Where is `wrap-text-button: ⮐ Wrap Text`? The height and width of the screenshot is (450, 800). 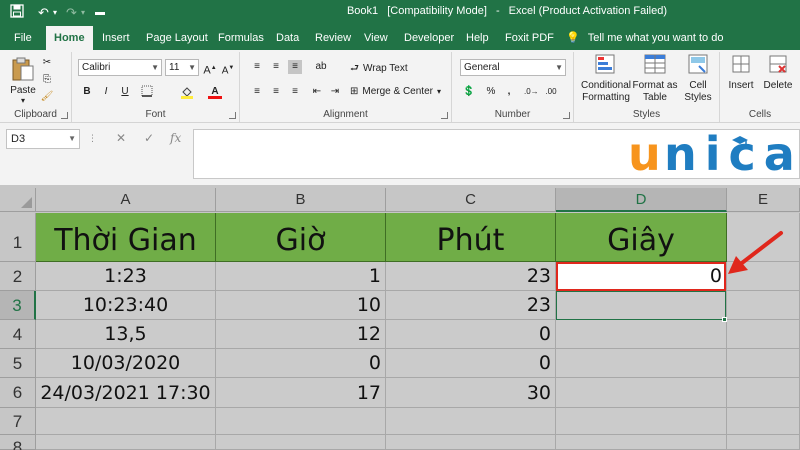 wrap-text-button: ⮐ Wrap Text is located at coordinates (379, 69).